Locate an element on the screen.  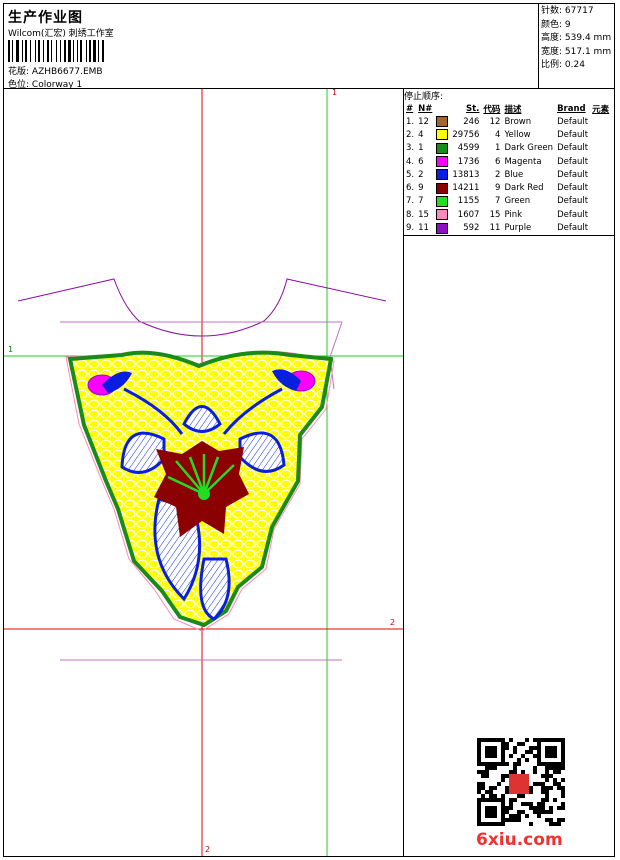
row-needle: 2 is located at coordinates (421, 174).